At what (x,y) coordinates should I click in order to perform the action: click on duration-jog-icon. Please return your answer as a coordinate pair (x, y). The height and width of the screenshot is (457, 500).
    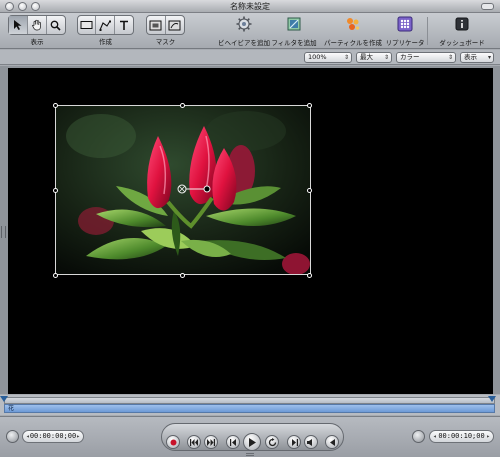
    Looking at the image, I should click on (418, 436).